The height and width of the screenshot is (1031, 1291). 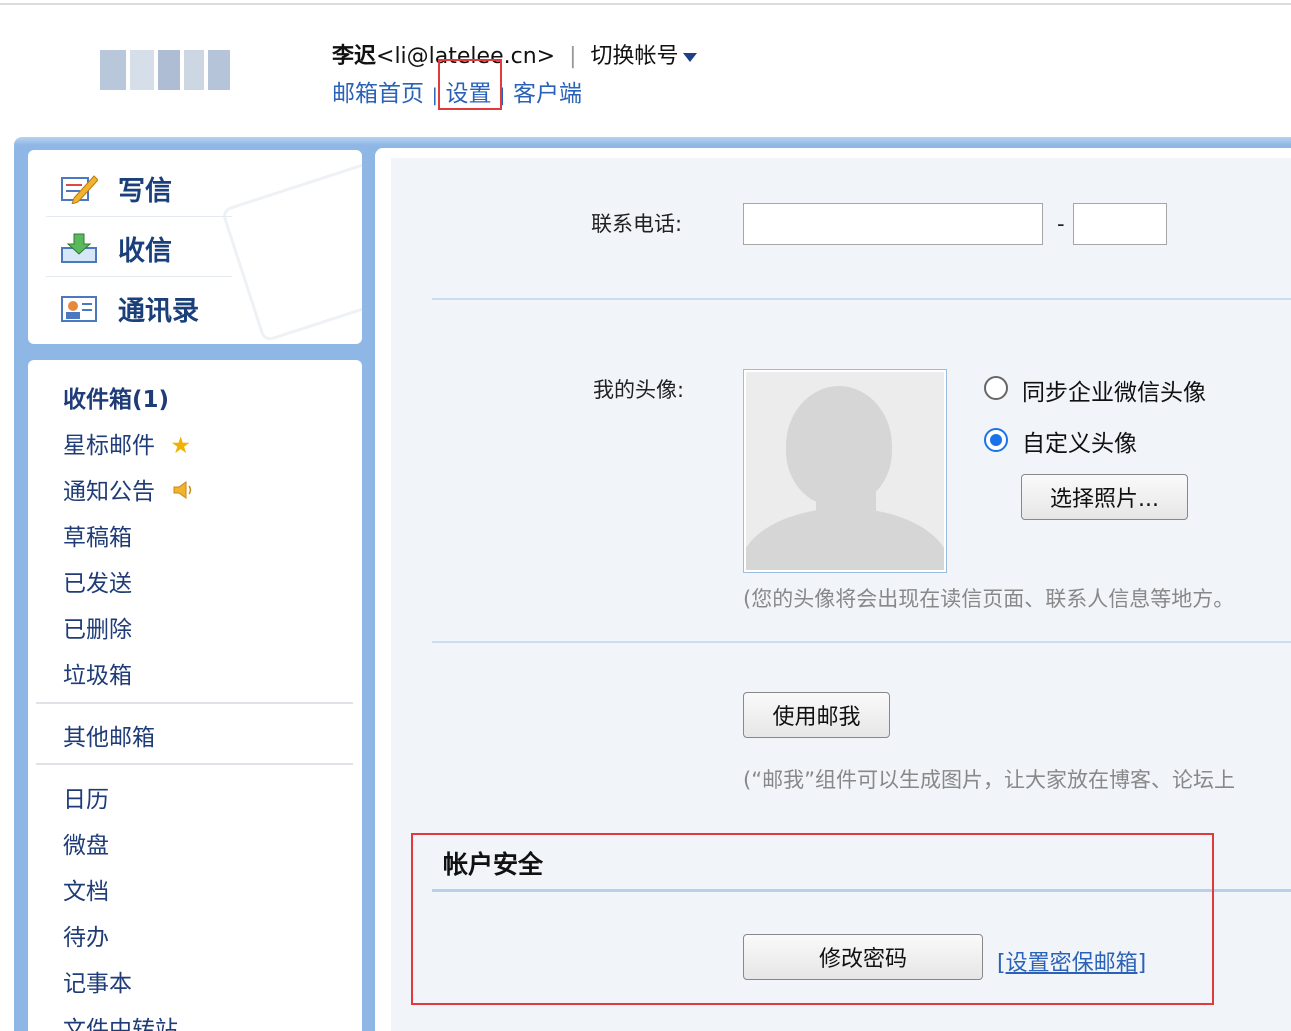 What do you see at coordinates (689, 57) in the screenshot?
I see `caret-down-icon` at bounding box center [689, 57].